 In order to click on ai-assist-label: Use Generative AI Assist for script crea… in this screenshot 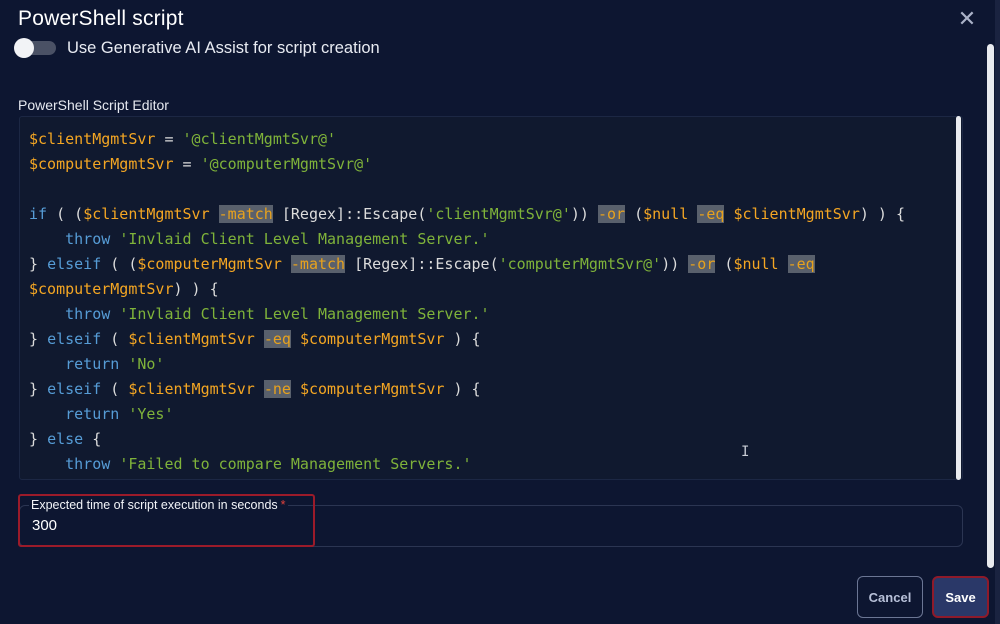, I will do `click(223, 47)`.